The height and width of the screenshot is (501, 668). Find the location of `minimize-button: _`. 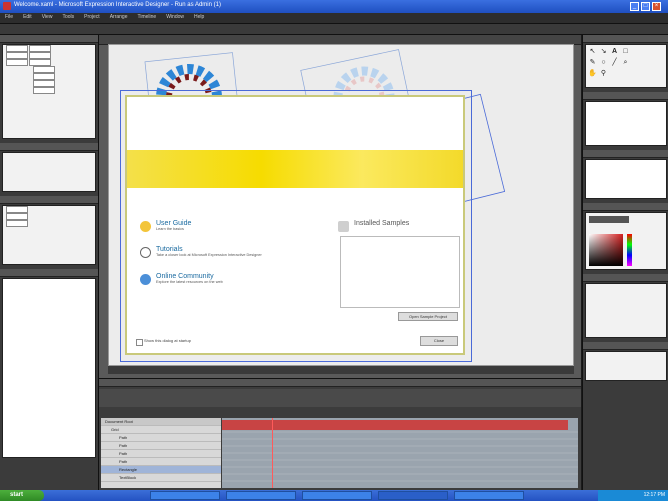

minimize-button: _ is located at coordinates (634, 6).